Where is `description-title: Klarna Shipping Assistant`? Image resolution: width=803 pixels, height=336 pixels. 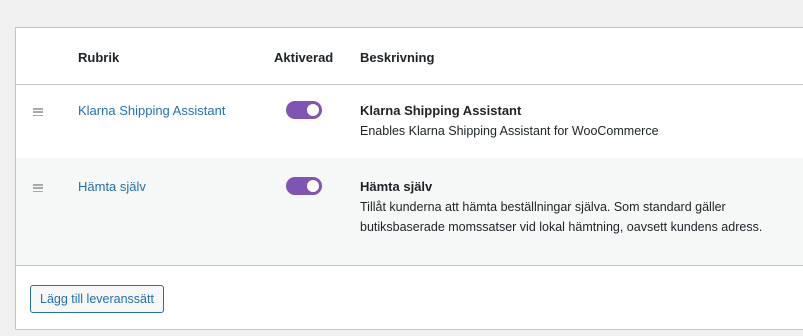 description-title: Klarna Shipping Assistant is located at coordinates (441, 110).